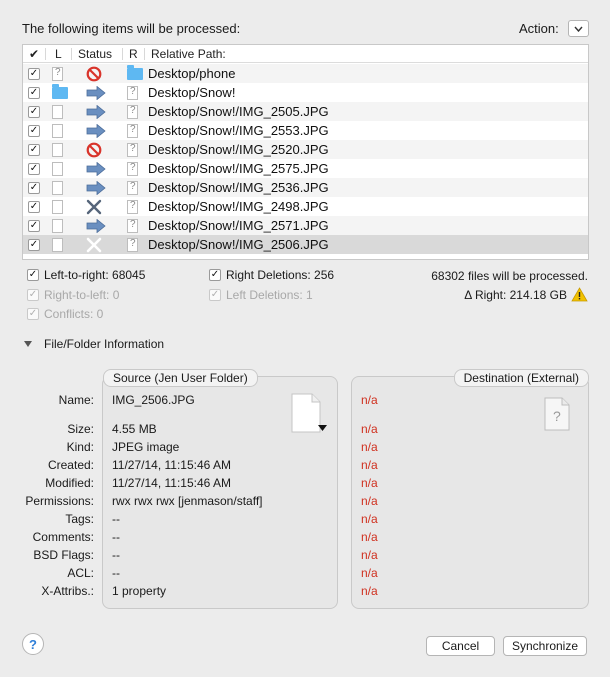 Image resolution: width=610 pixels, height=677 pixels. Describe the element at coordinates (171, 483) in the screenshot. I see `source-info-value: 11/27/14, 11:15:46 AM` at that location.